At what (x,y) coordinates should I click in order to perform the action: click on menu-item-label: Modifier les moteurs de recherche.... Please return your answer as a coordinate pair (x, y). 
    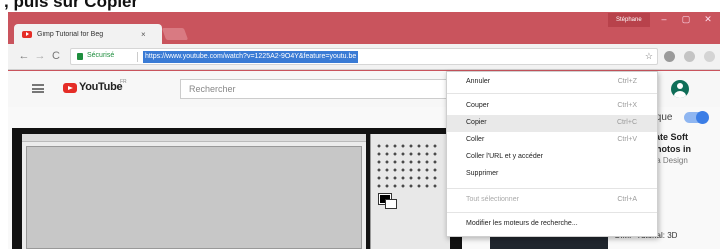
    Looking at the image, I should click on (522, 223).